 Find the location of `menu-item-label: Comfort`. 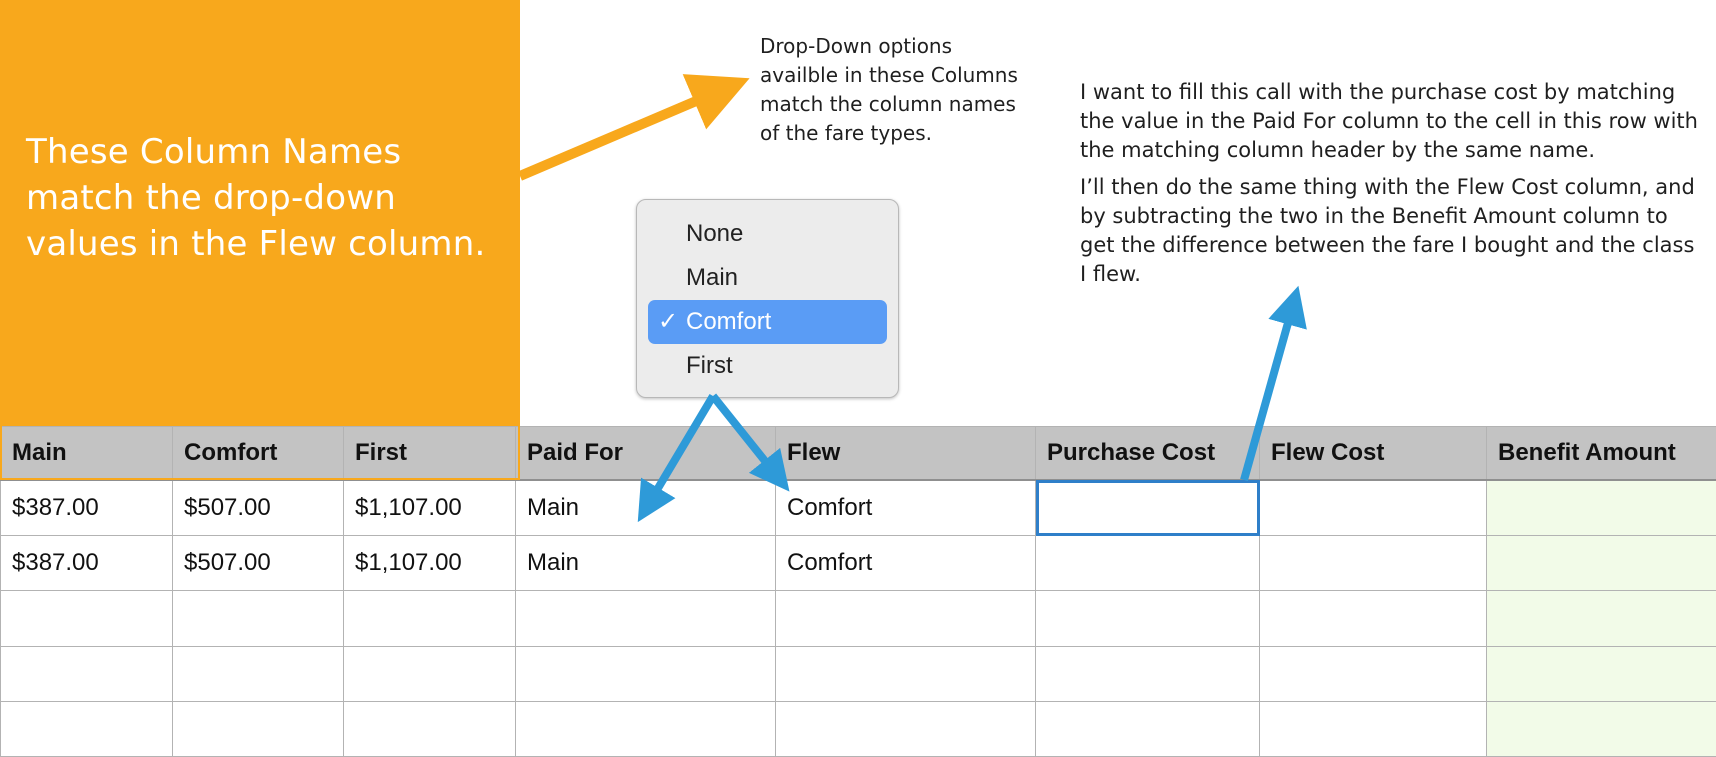

menu-item-label: Comfort is located at coordinates (729, 321).